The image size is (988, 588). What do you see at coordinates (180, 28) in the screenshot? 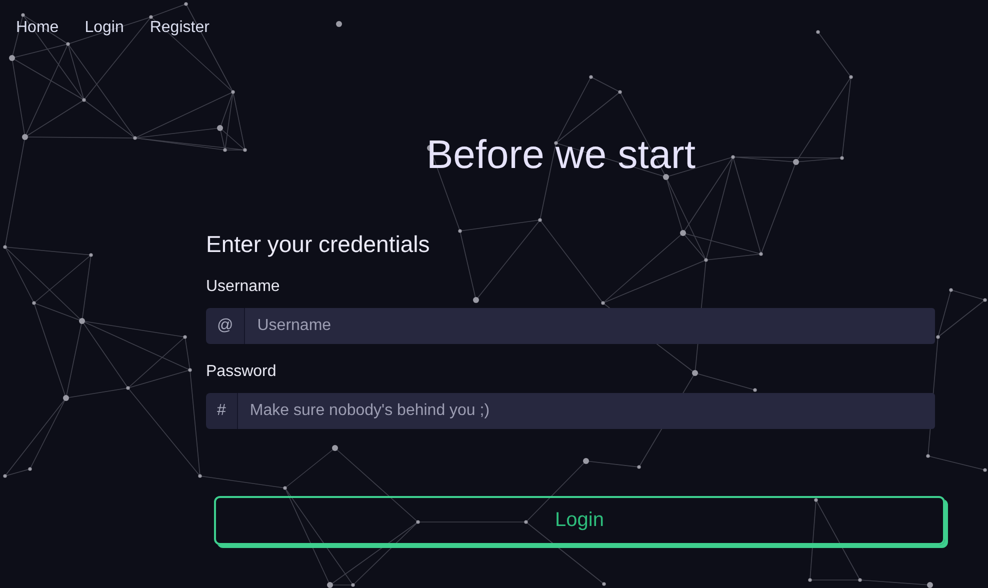
I see `nav-link: Register` at bounding box center [180, 28].